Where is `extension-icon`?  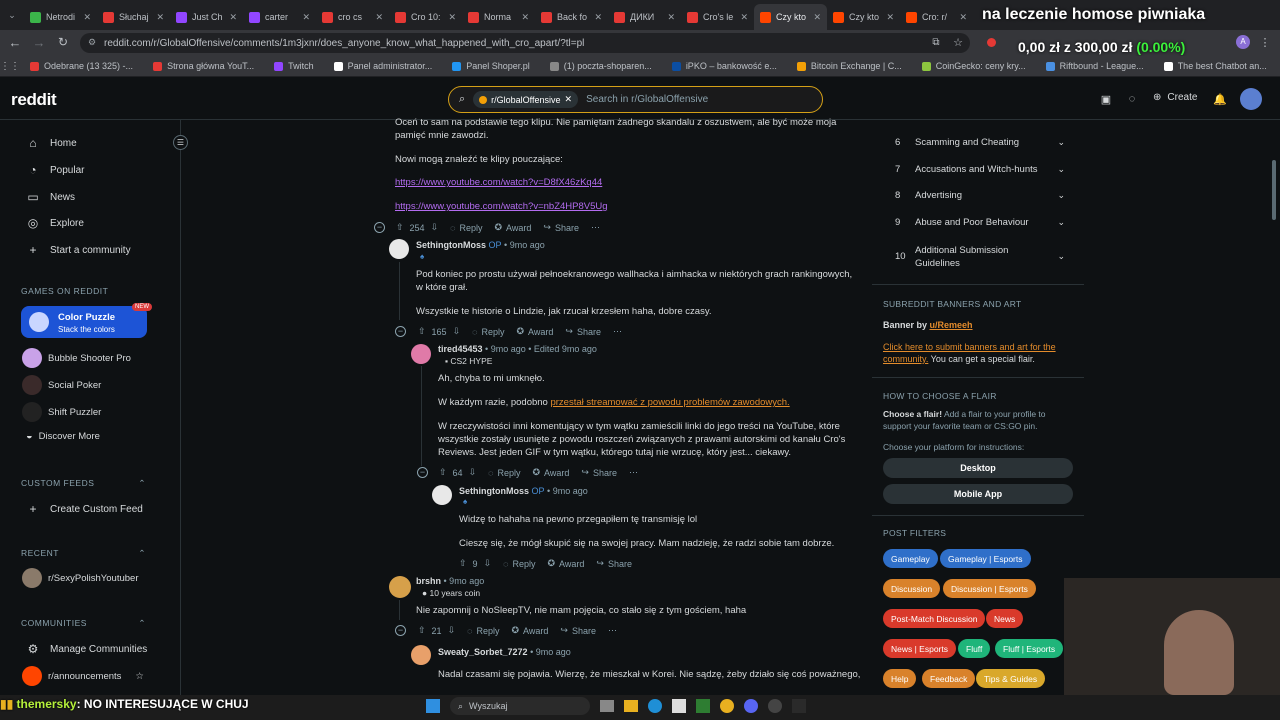 extension-icon is located at coordinates (991, 42).